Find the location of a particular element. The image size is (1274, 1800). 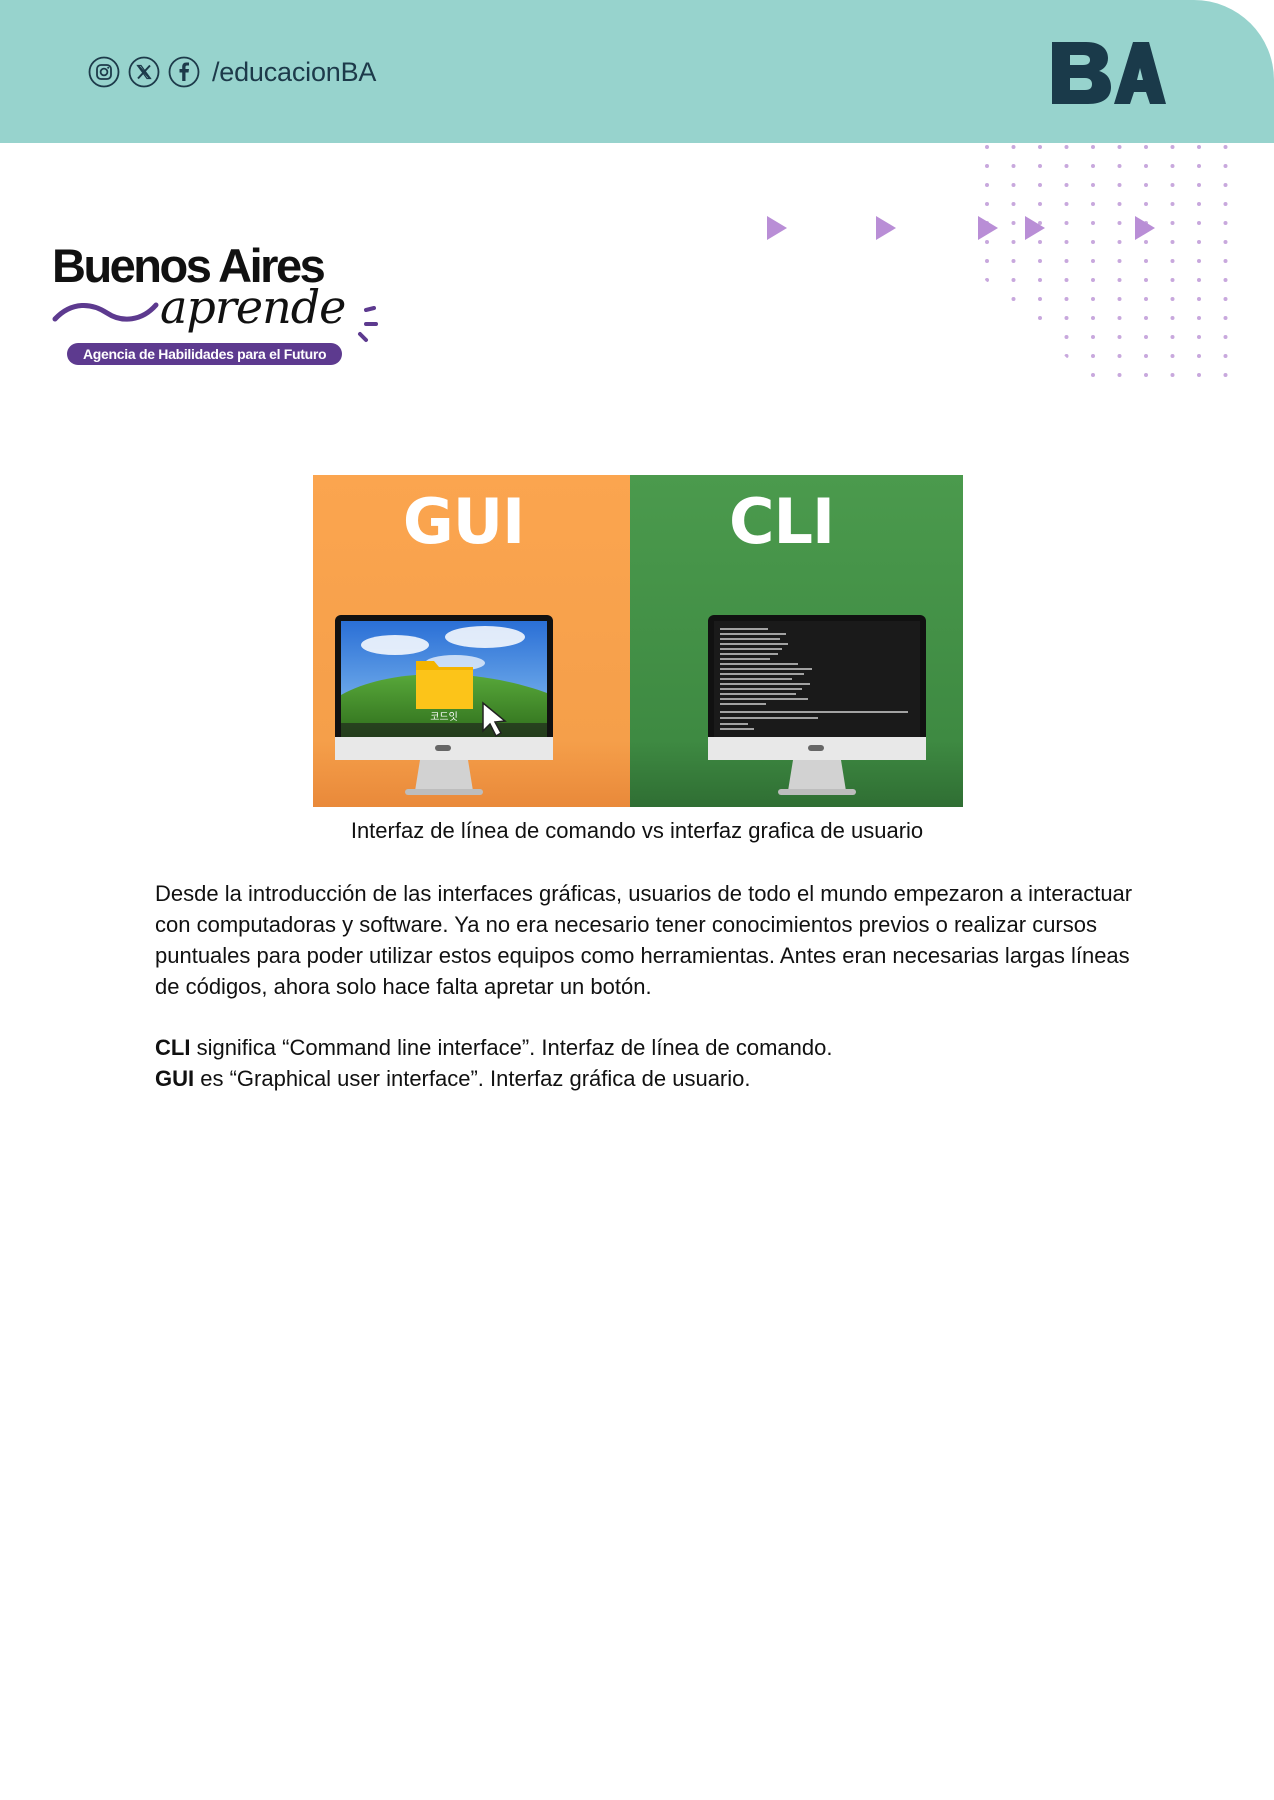

definition-term: CLI is located at coordinates (173, 1047).